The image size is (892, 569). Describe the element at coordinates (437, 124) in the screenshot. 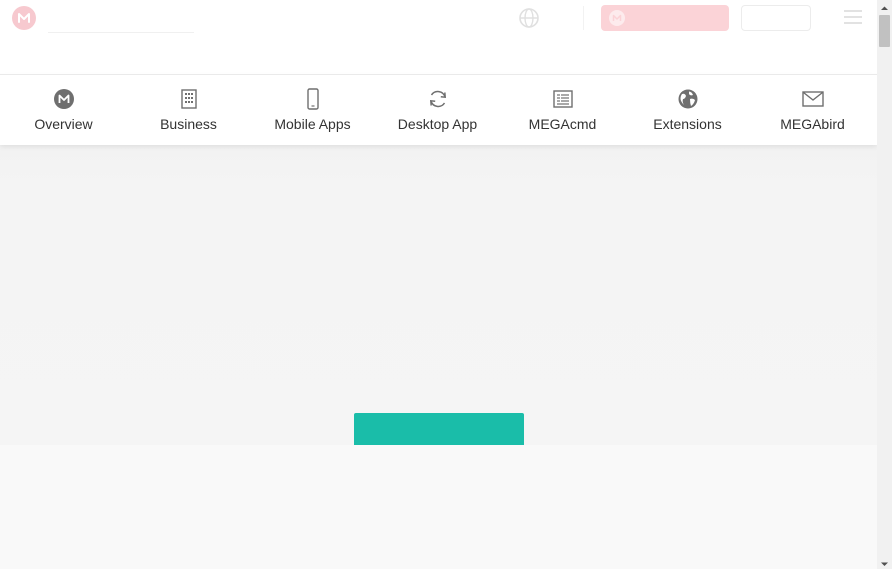

I see `nav-label-desktop-app: Desktop App` at that location.